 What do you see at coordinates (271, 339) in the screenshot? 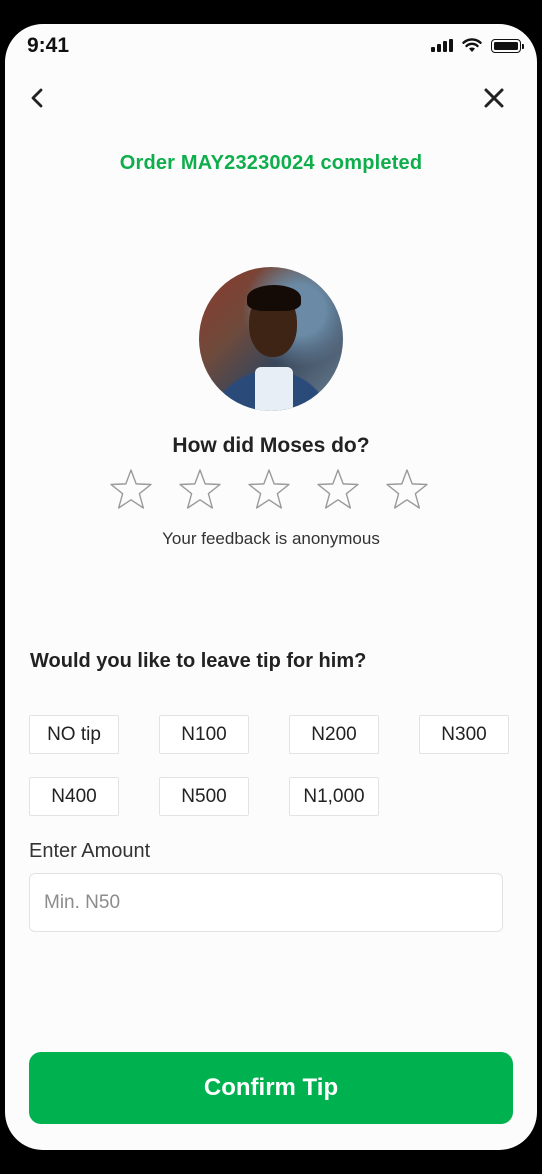
I see `avatar` at bounding box center [271, 339].